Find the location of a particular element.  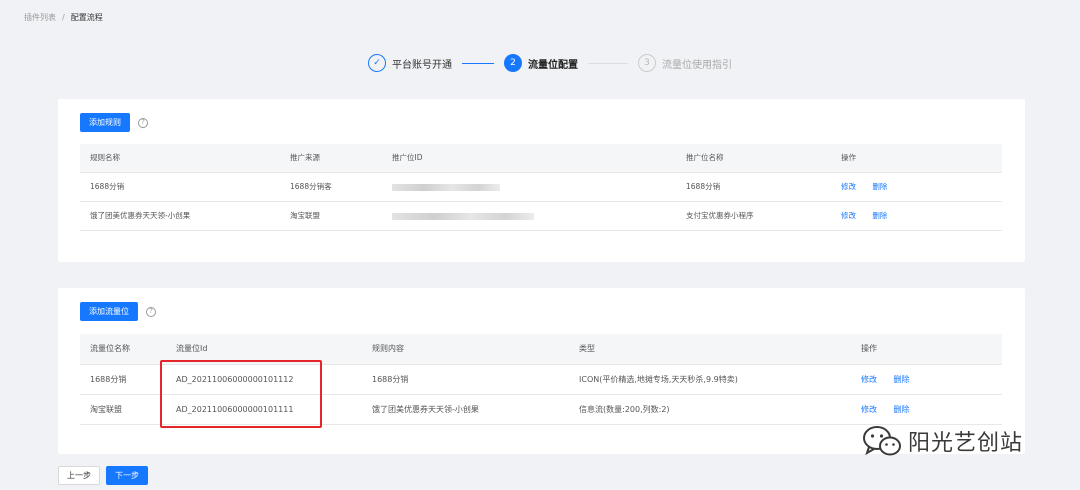

slot-rule: 饿了团美优惠券天天领-小创果 is located at coordinates (475, 409).